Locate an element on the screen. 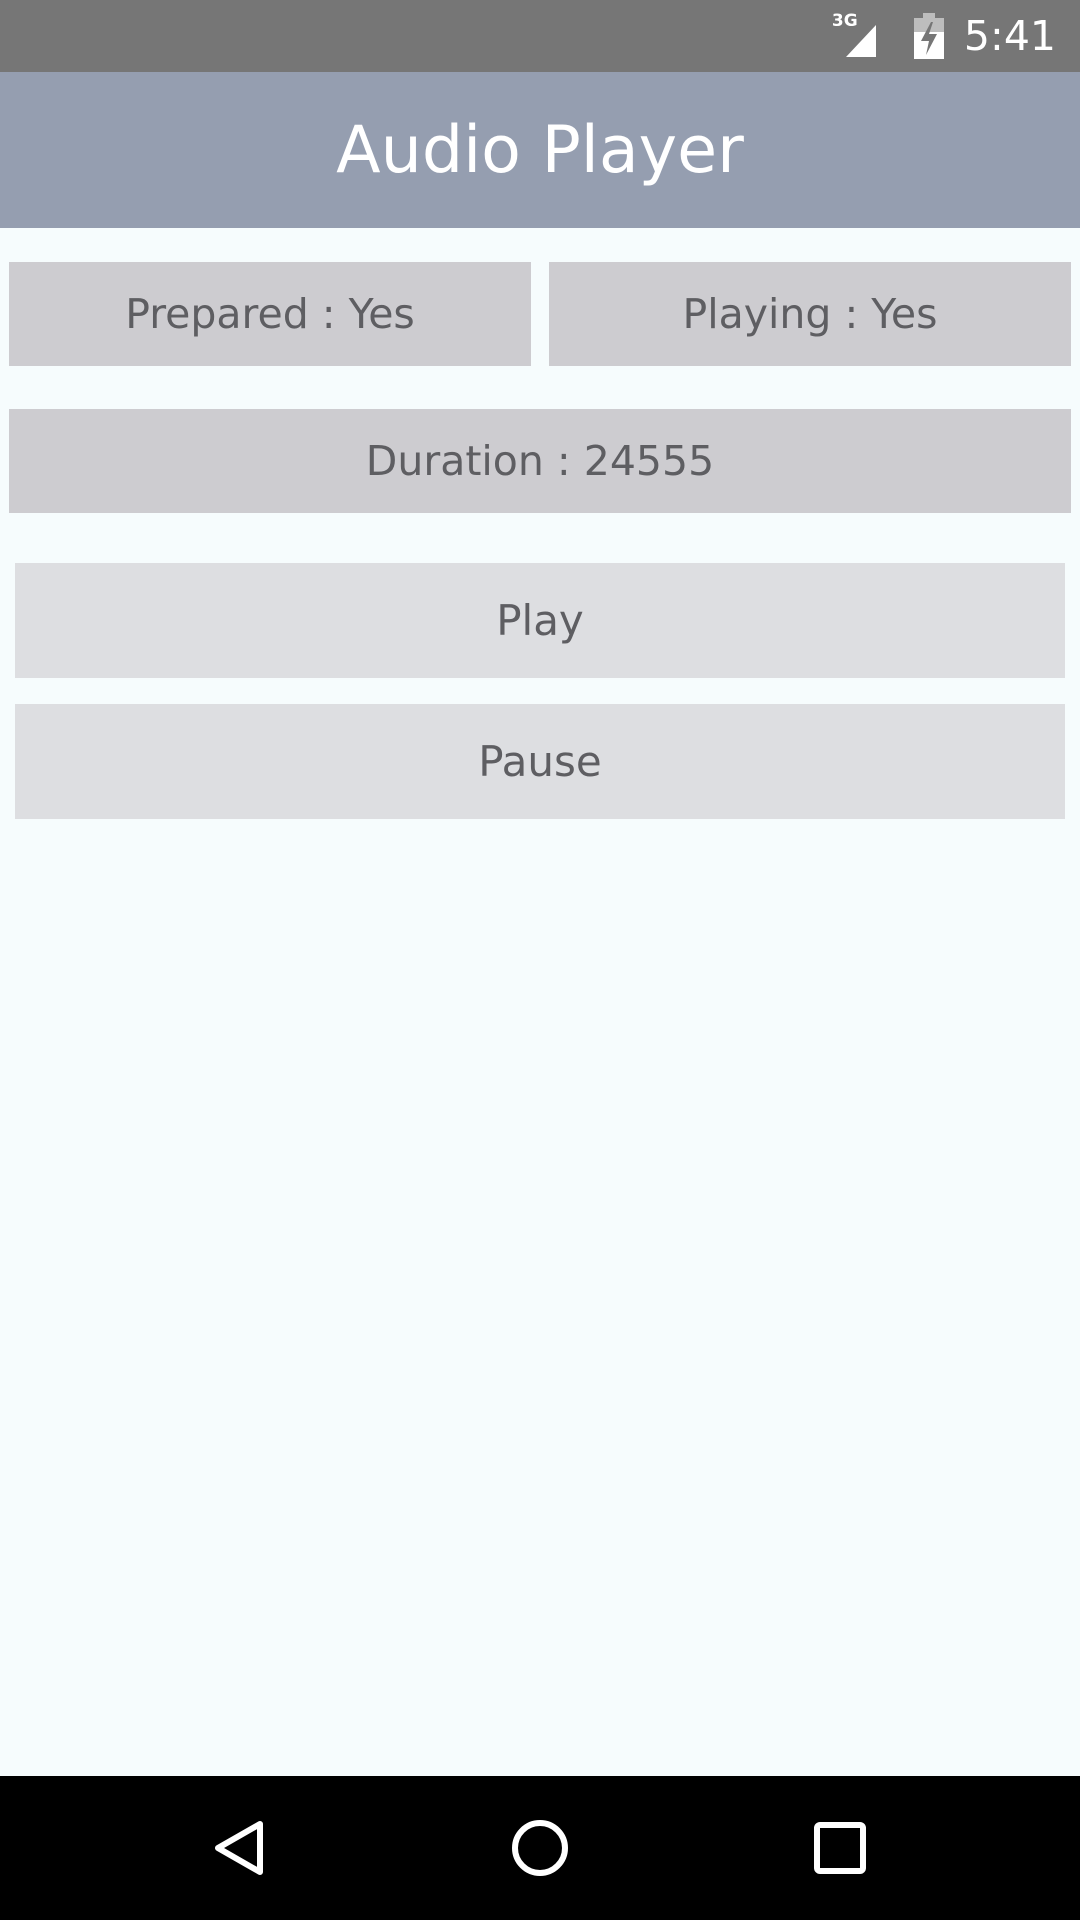 This screenshot has height=1920, width=1080. network-type-label: 3G is located at coordinates (844, 21).